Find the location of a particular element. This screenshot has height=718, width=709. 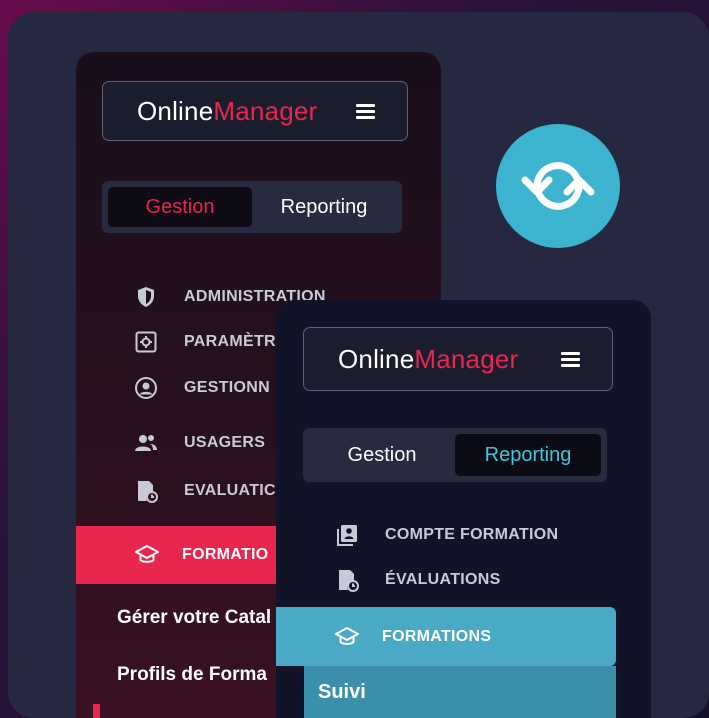

menu-label: COMPTE FORMATION is located at coordinates (472, 534).